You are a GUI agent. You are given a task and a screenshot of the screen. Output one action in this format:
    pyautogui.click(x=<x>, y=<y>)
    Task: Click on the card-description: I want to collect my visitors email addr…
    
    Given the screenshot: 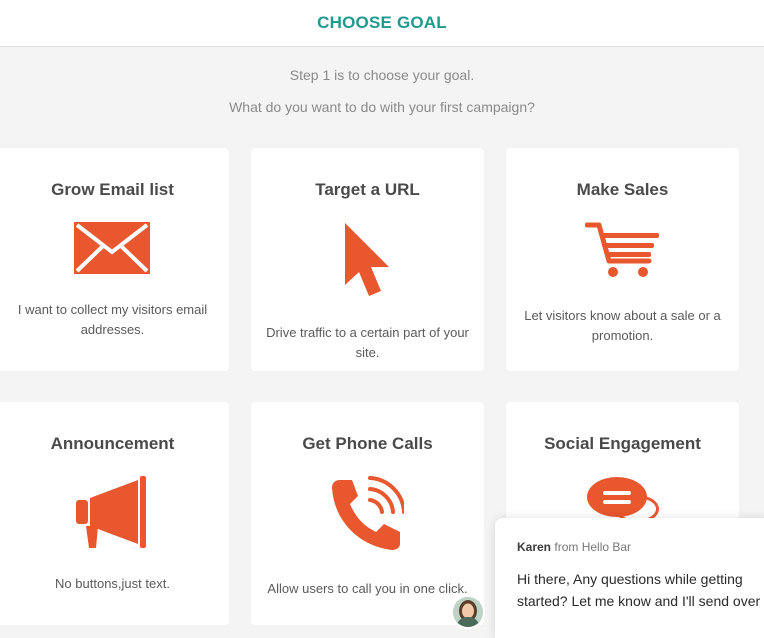 What is the action you would take?
    pyautogui.click(x=112, y=319)
    